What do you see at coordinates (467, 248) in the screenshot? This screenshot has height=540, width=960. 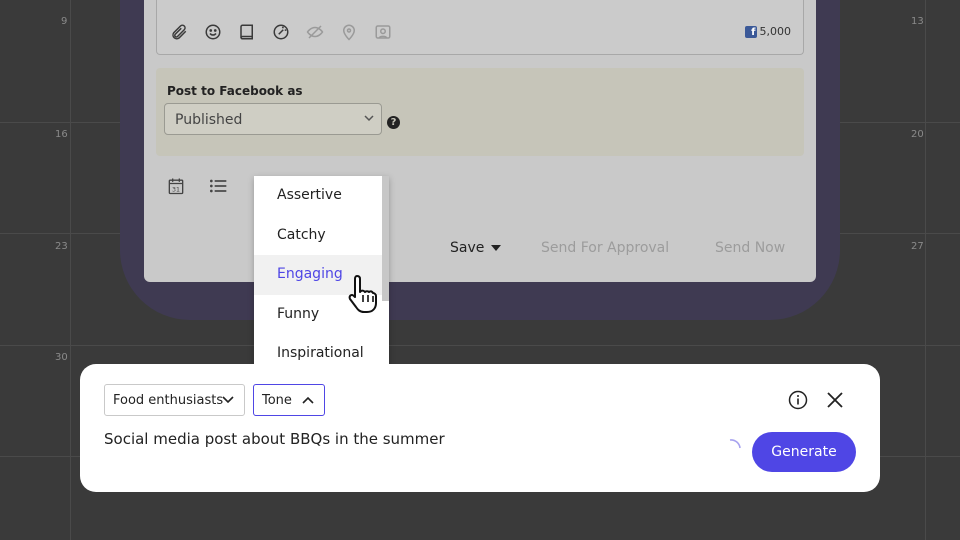 I see `save-label: Save` at bounding box center [467, 248].